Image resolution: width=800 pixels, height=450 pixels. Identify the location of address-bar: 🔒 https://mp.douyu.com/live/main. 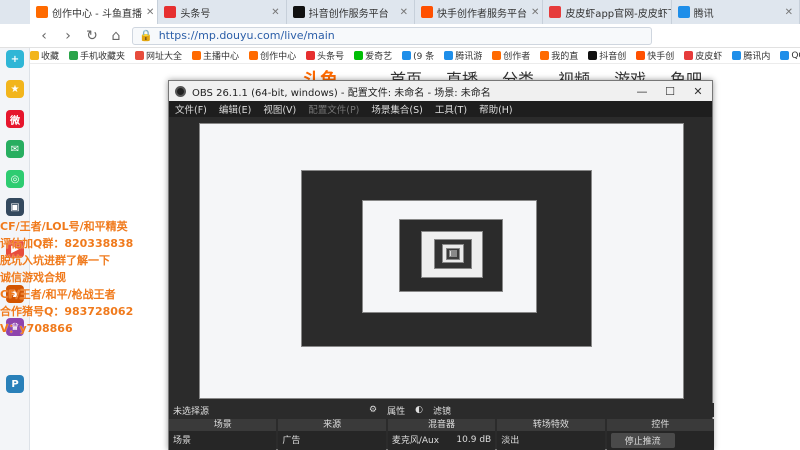
(392, 35).